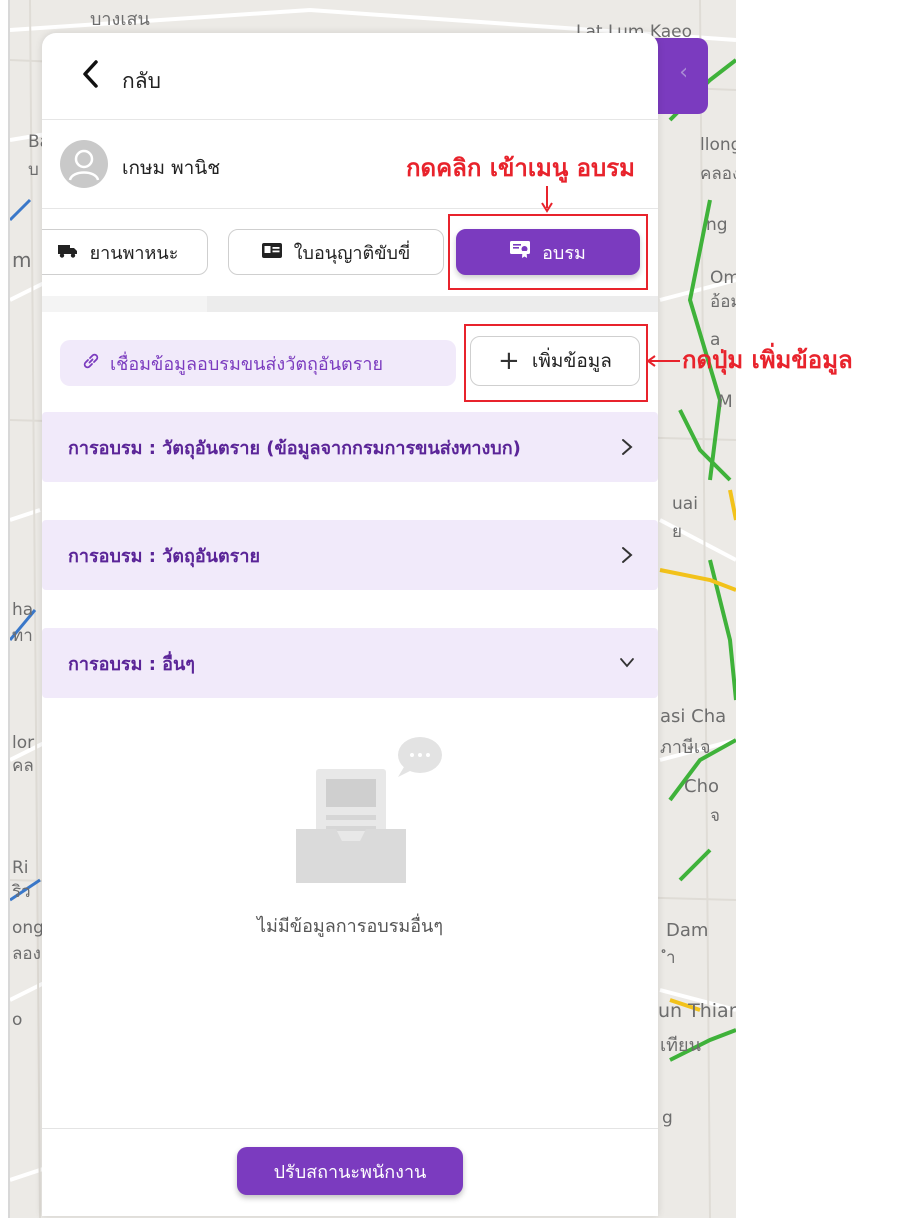 This screenshot has height=1218, width=902. I want to click on map-label: ha, so click(23, 610).